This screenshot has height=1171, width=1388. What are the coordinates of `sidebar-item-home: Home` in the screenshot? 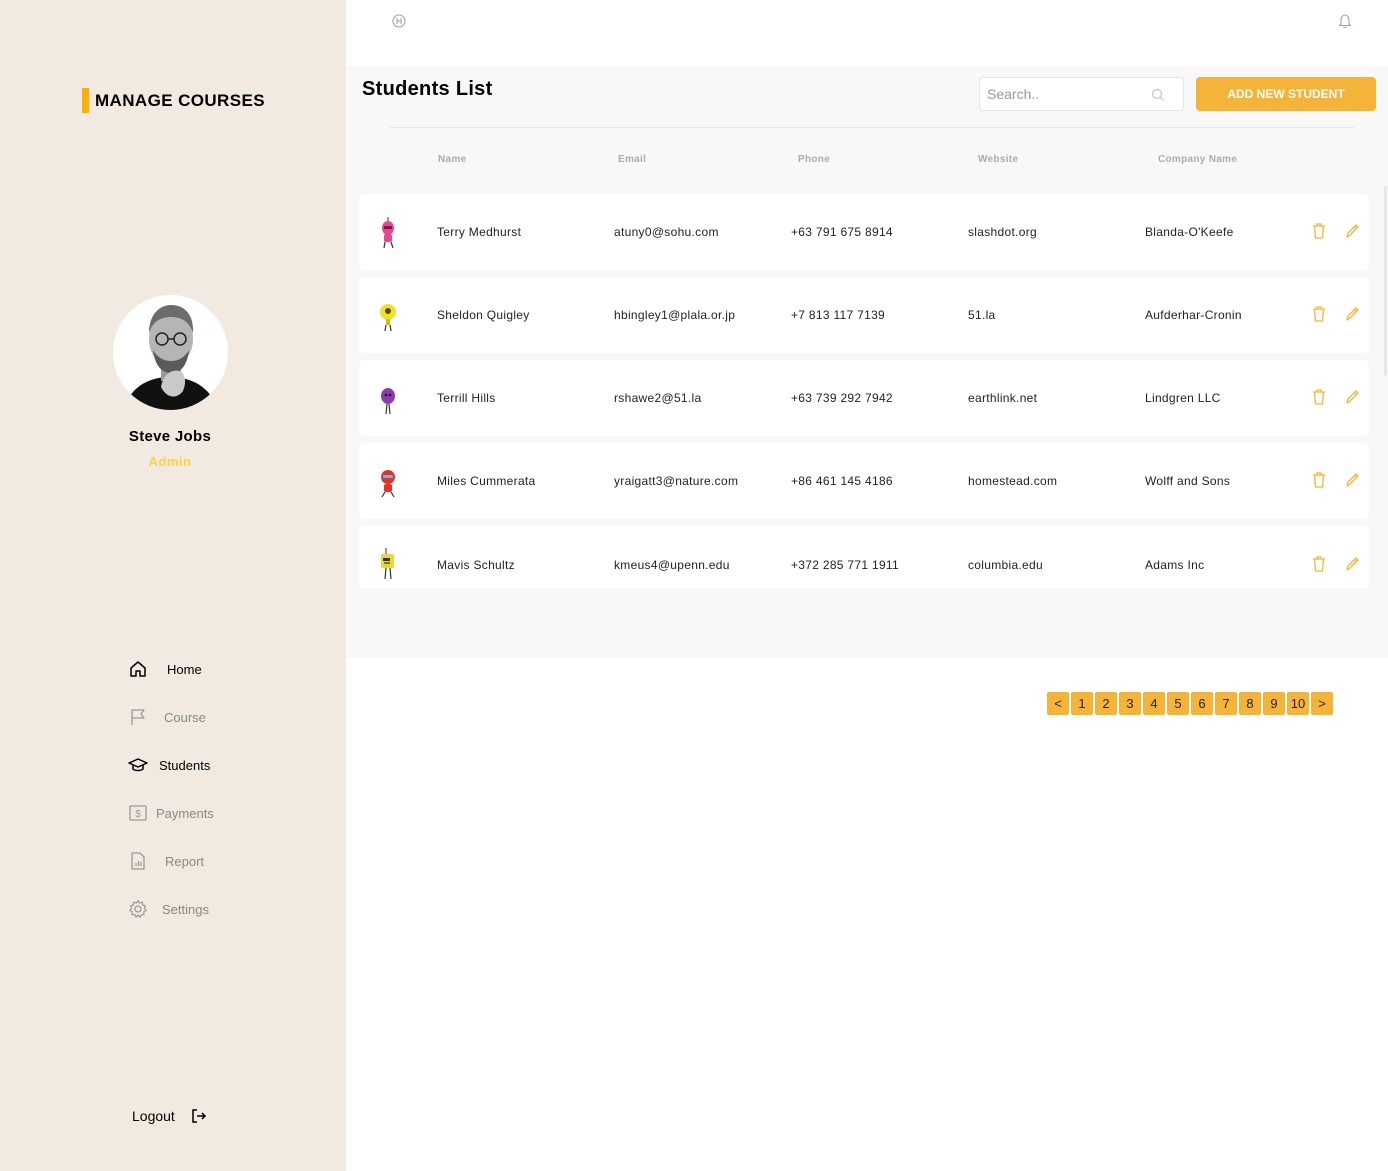 It's located at (218, 669).